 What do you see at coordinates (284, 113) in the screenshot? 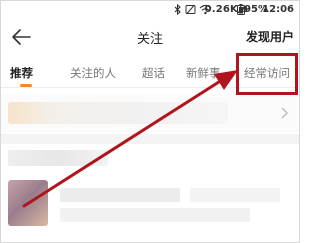
I see `chevron-right-icon` at bounding box center [284, 113].